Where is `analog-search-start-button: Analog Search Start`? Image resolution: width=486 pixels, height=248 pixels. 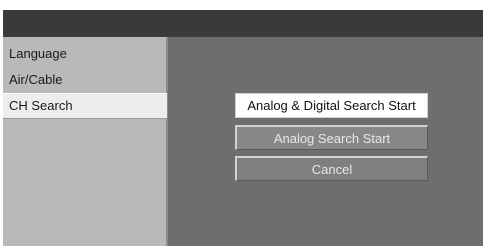
analog-search-start-button: Analog Search Start is located at coordinates (331, 137).